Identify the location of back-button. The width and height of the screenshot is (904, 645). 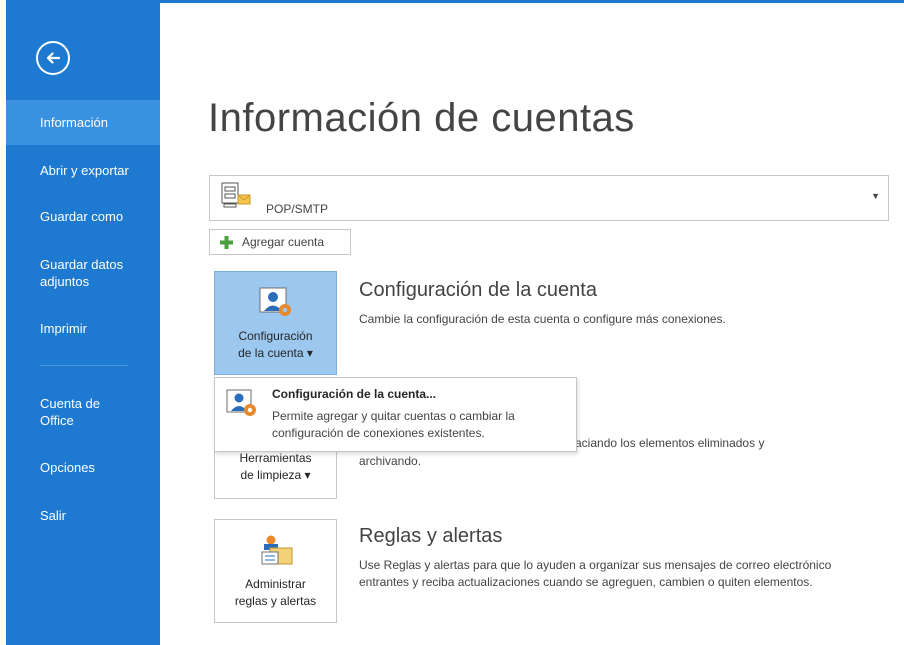
(53, 58).